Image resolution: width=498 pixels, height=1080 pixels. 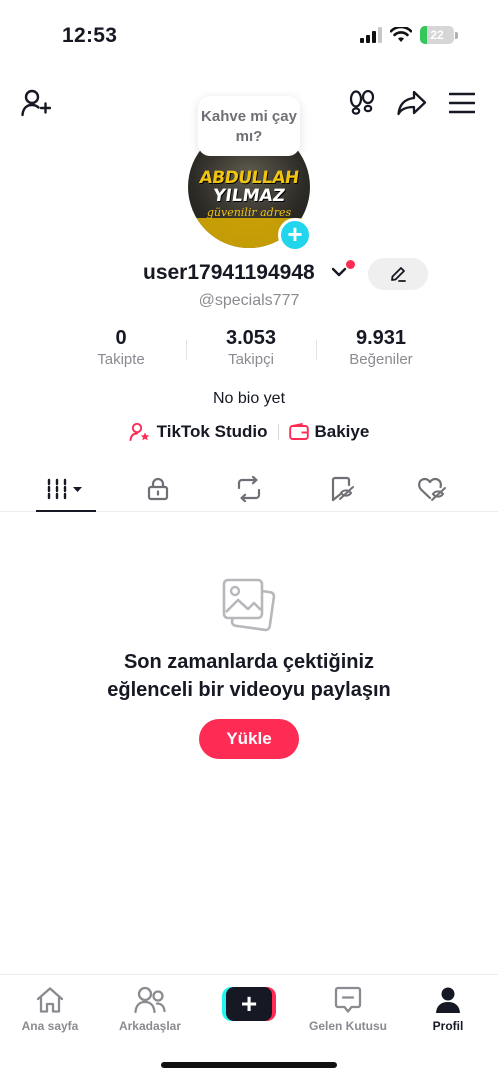 I want to click on nav-friends: Arkadaşlar, so click(x=150, y=1008).